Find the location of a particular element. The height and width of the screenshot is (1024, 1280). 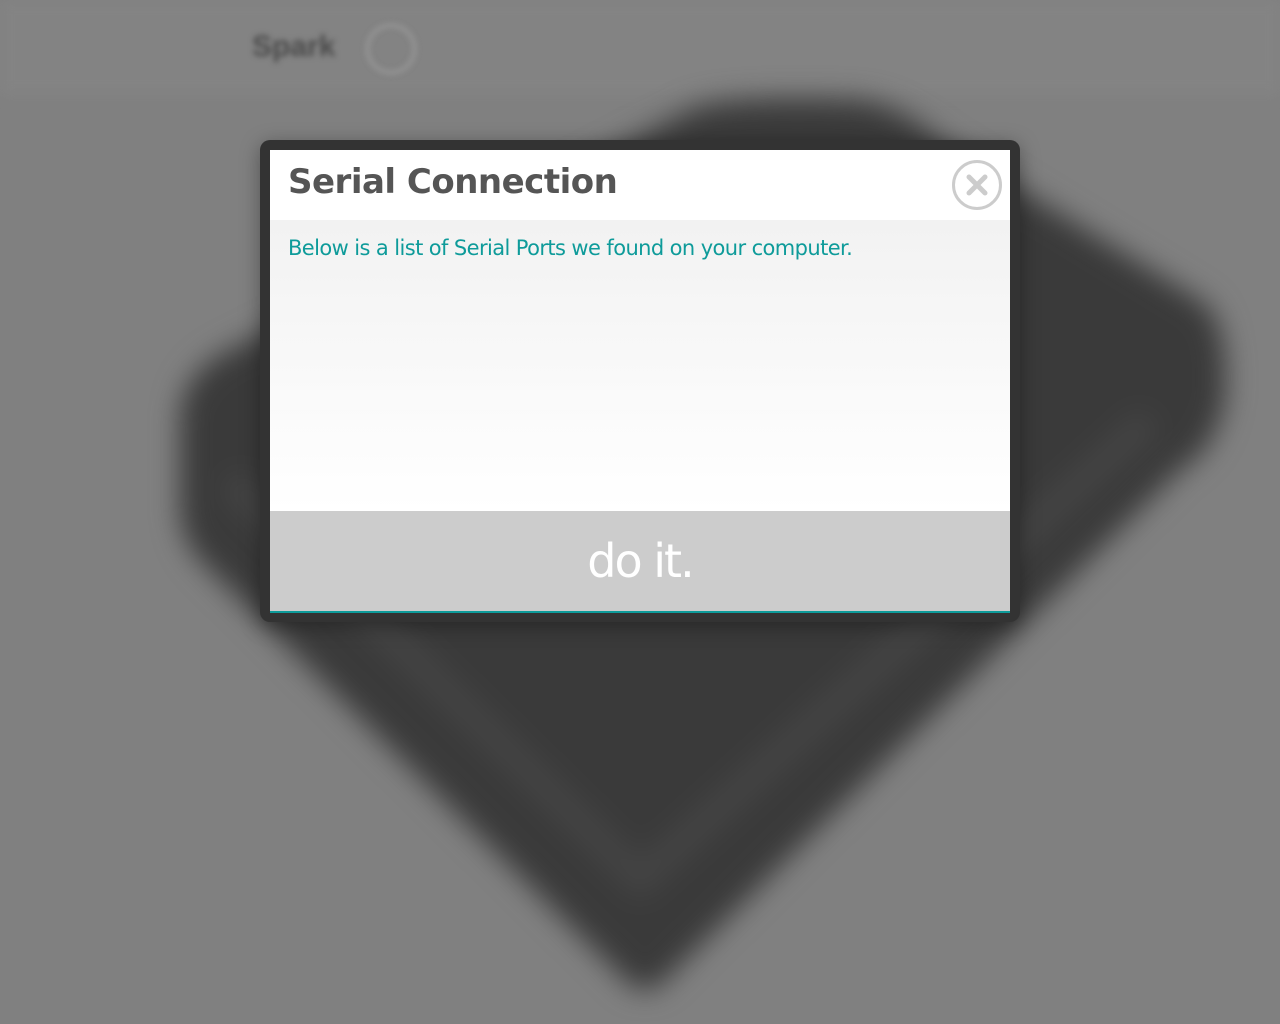

close-button is located at coordinates (977, 185).